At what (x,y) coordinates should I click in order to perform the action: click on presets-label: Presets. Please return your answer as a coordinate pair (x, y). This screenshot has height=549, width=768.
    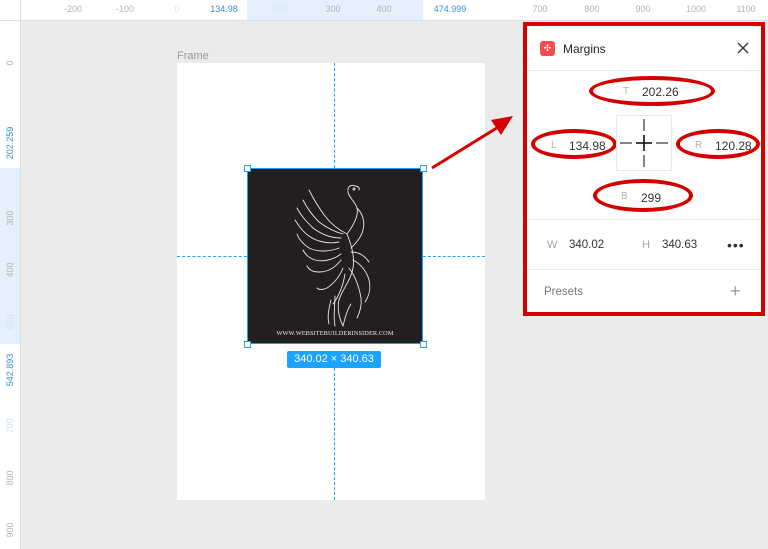
    Looking at the image, I should click on (563, 292).